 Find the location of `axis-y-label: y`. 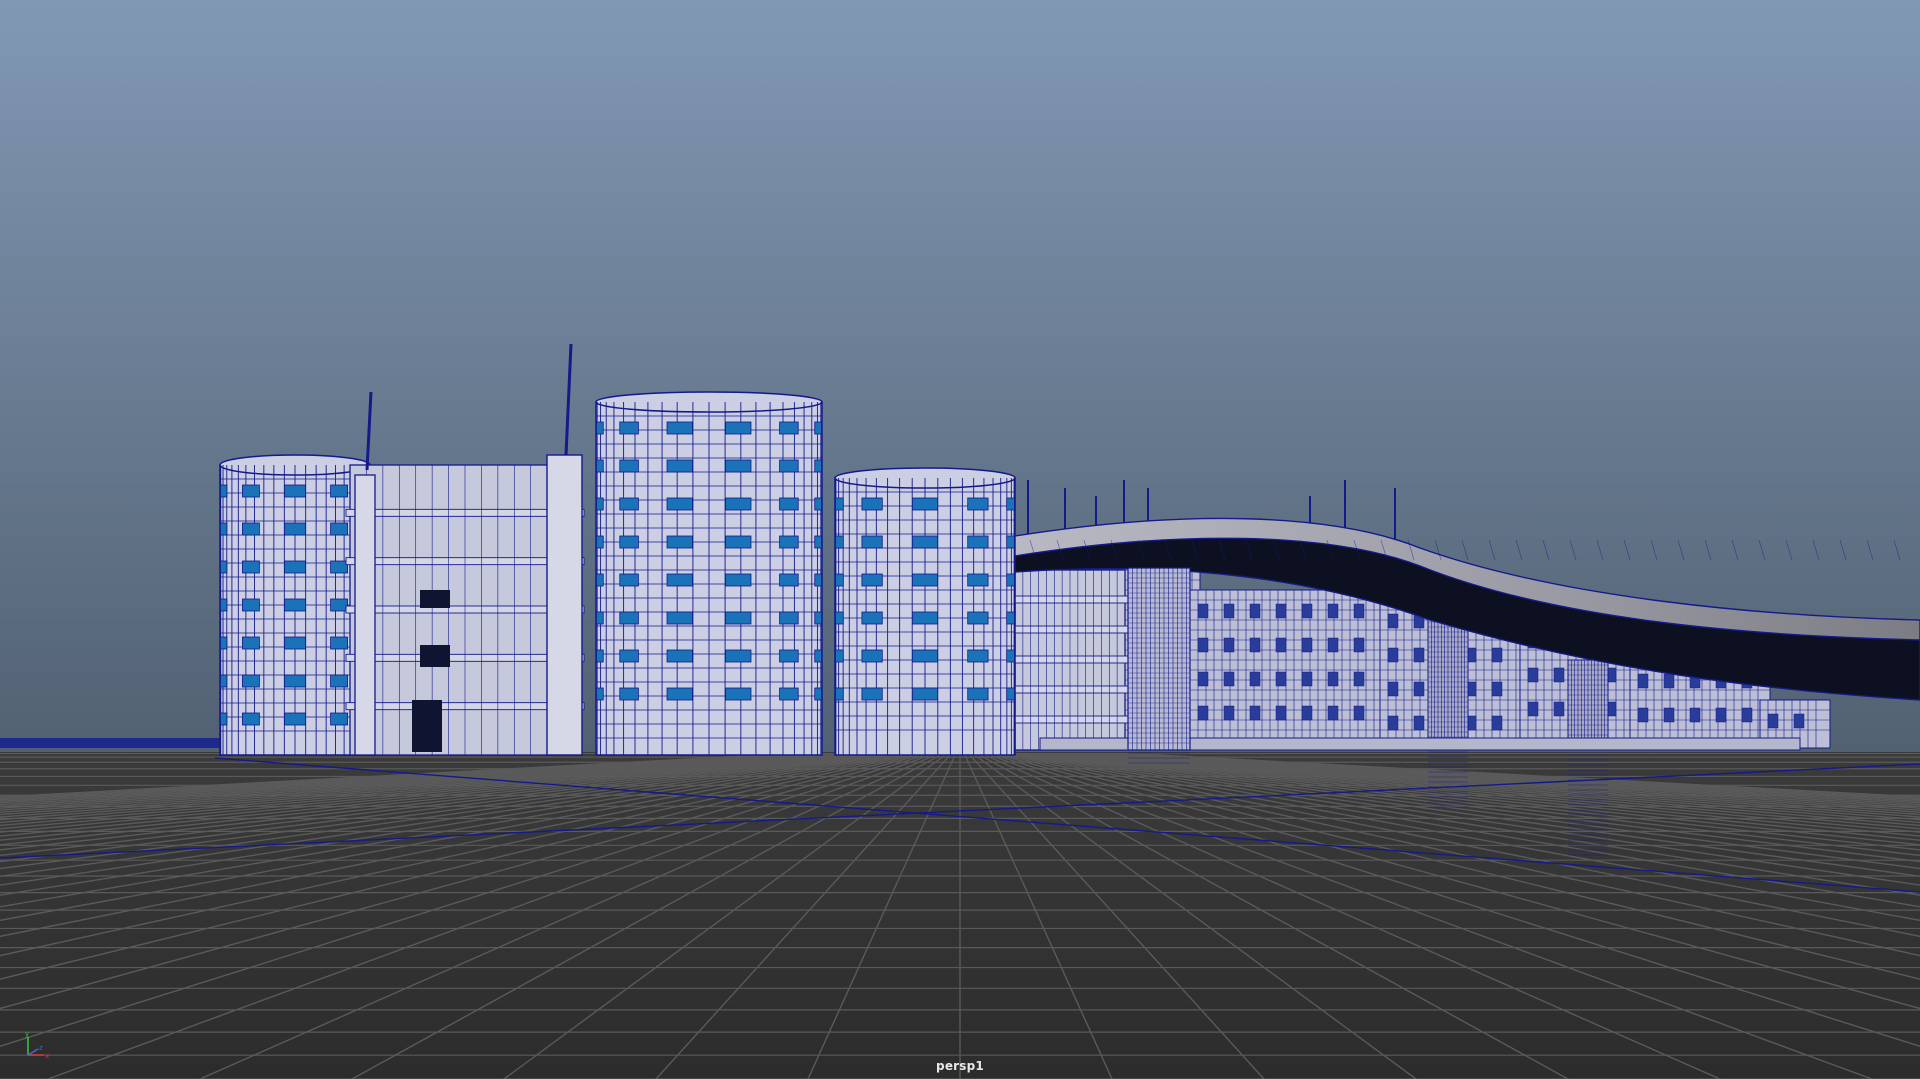

axis-y-label: y is located at coordinates (27, 1034).